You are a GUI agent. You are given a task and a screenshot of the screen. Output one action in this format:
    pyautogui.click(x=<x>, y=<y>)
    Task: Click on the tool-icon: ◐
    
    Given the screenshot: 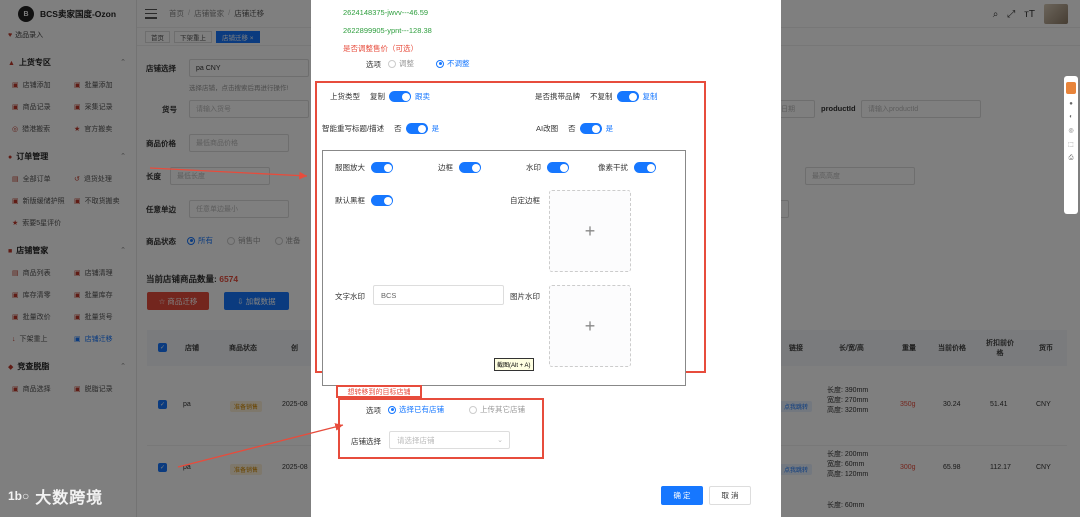 What is the action you would take?
    pyautogui.click(x=1071, y=117)
    